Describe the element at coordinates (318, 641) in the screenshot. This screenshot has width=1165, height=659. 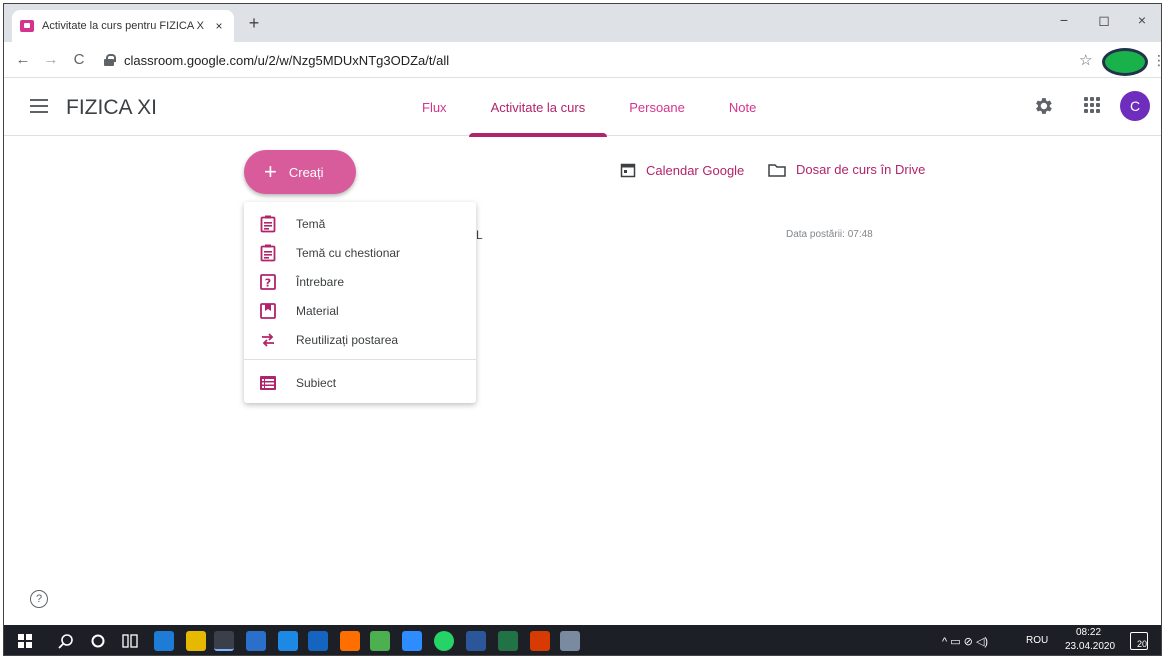
I see `mail-icon` at that location.